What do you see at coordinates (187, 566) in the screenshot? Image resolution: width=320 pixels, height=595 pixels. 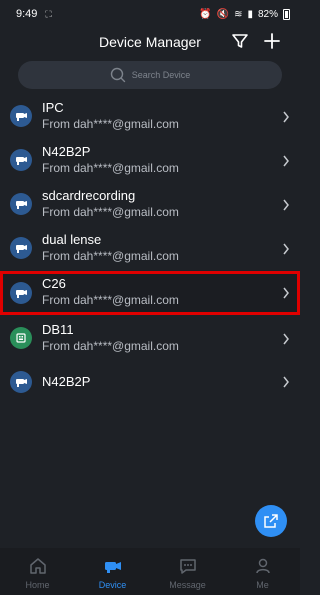 I see `message-icon` at bounding box center [187, 566].